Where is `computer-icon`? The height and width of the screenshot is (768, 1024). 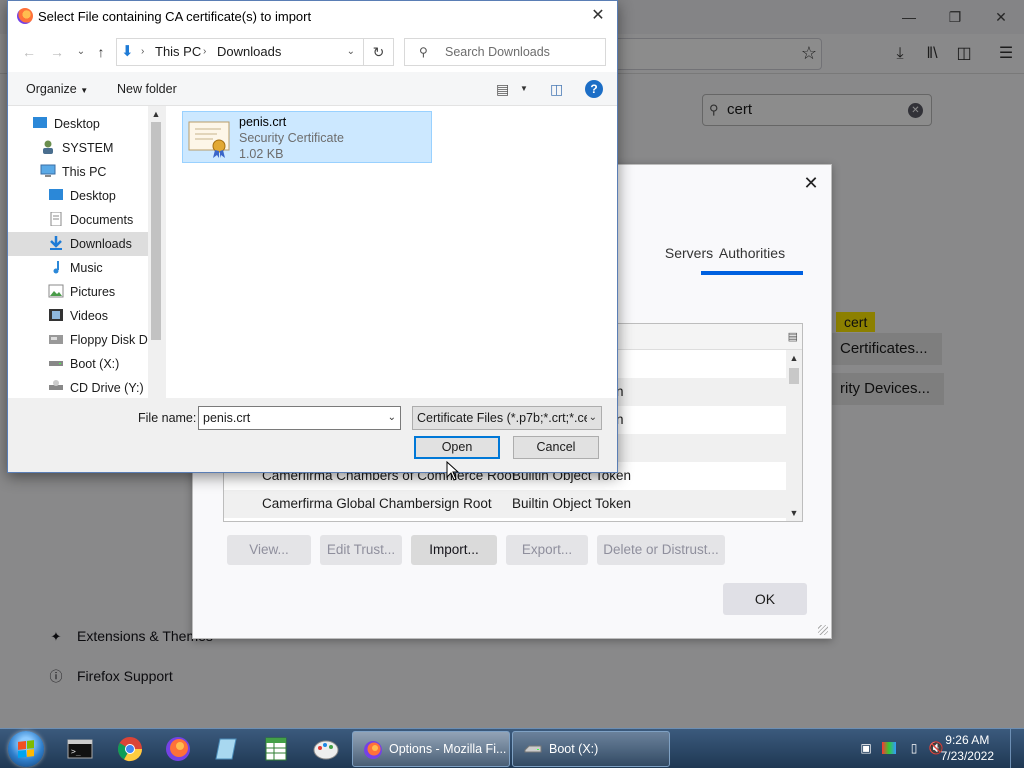 computer-icon is located at coordinates (48, 170).